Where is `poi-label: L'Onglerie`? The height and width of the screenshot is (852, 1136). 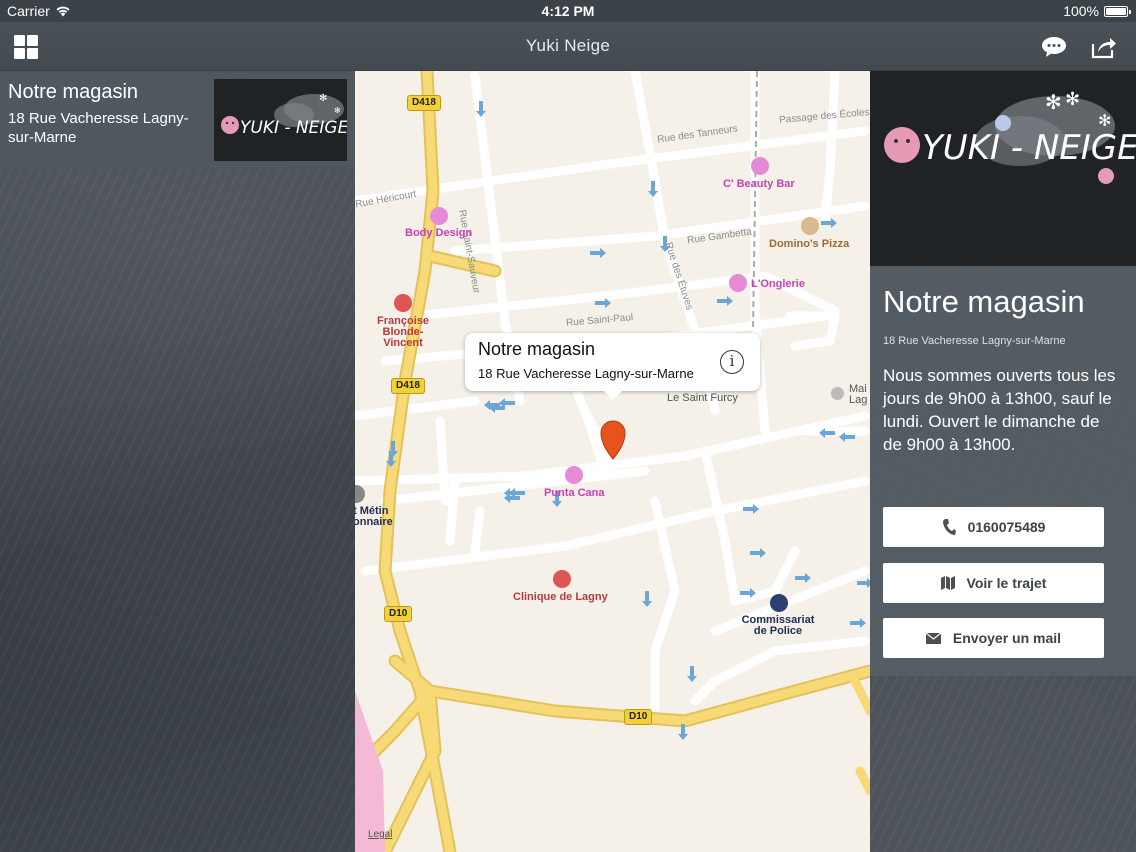 poi-label: L'Onglerie is located at coordinates (778, 284).